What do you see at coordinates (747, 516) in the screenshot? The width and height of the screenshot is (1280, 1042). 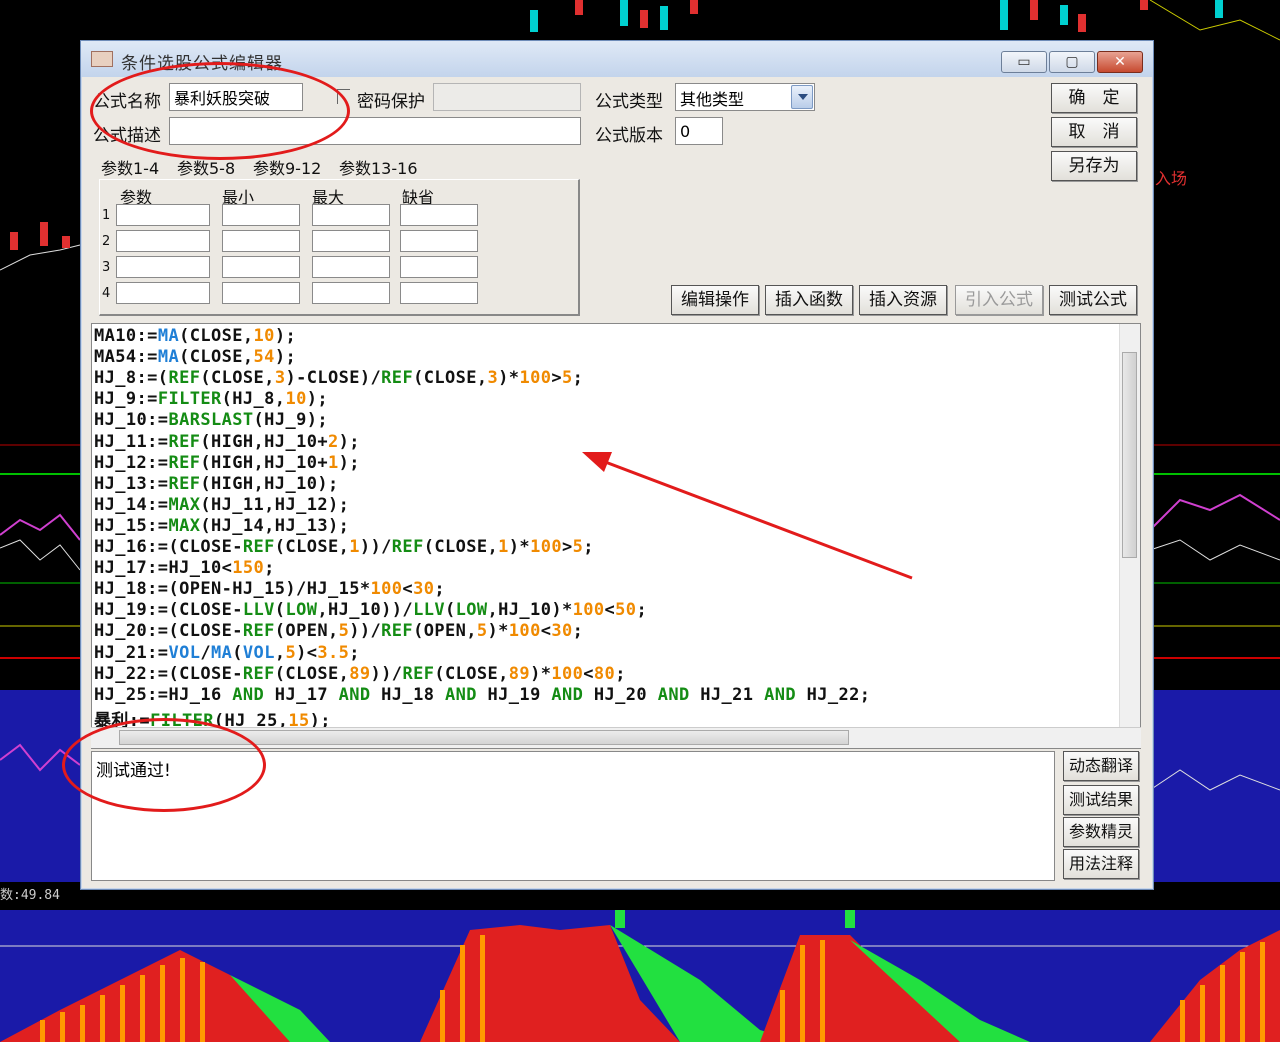 I see `annotation-arrow` at bounding box center [747, 516].